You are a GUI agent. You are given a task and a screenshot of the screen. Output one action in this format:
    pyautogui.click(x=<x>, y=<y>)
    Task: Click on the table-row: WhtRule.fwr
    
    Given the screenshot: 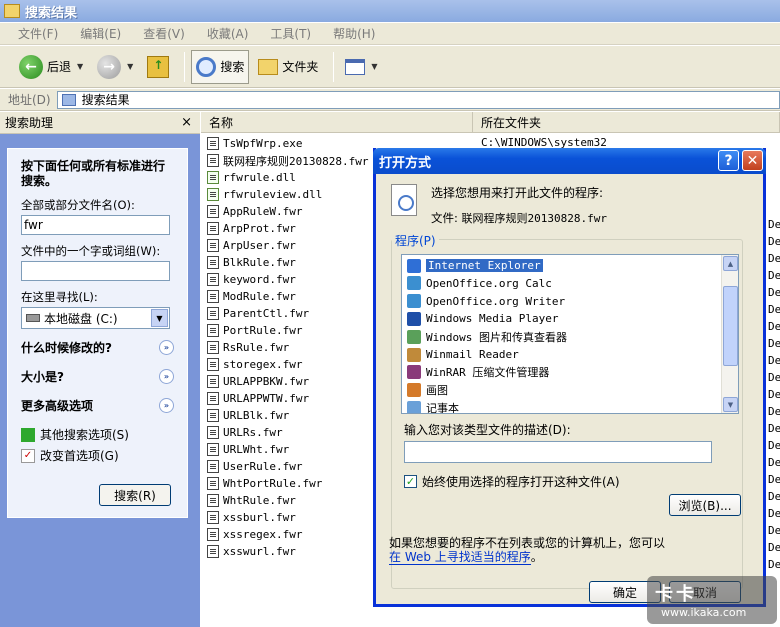 What is the action you would take?
    pyautogui.click(x=251, y=500)
    